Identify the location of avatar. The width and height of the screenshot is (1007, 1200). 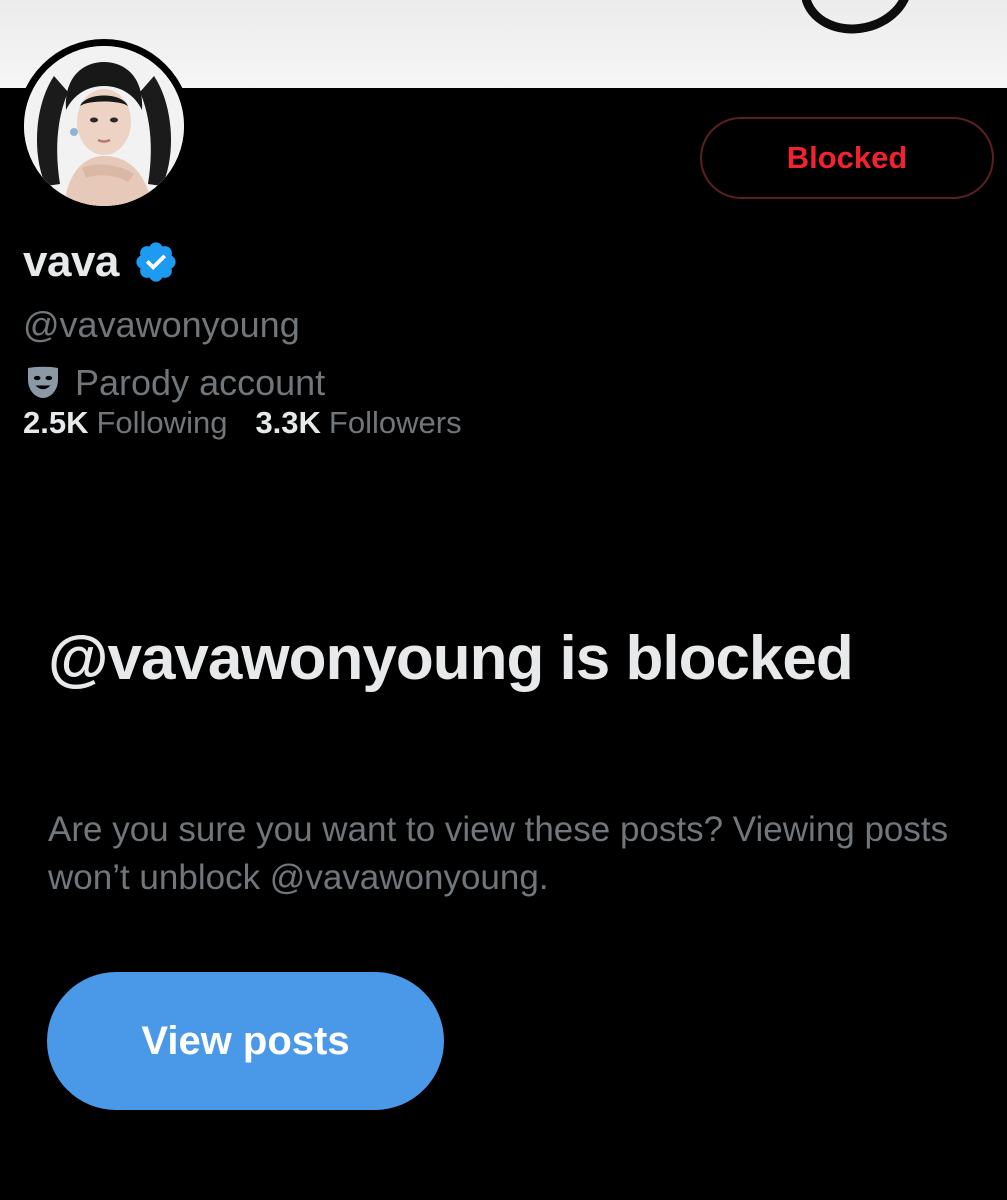
(104, 126).